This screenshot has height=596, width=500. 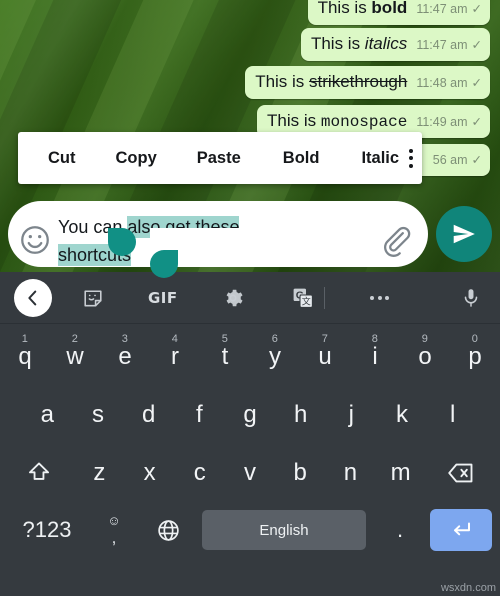 I want to click on send-button, so click(x=464, y=234).